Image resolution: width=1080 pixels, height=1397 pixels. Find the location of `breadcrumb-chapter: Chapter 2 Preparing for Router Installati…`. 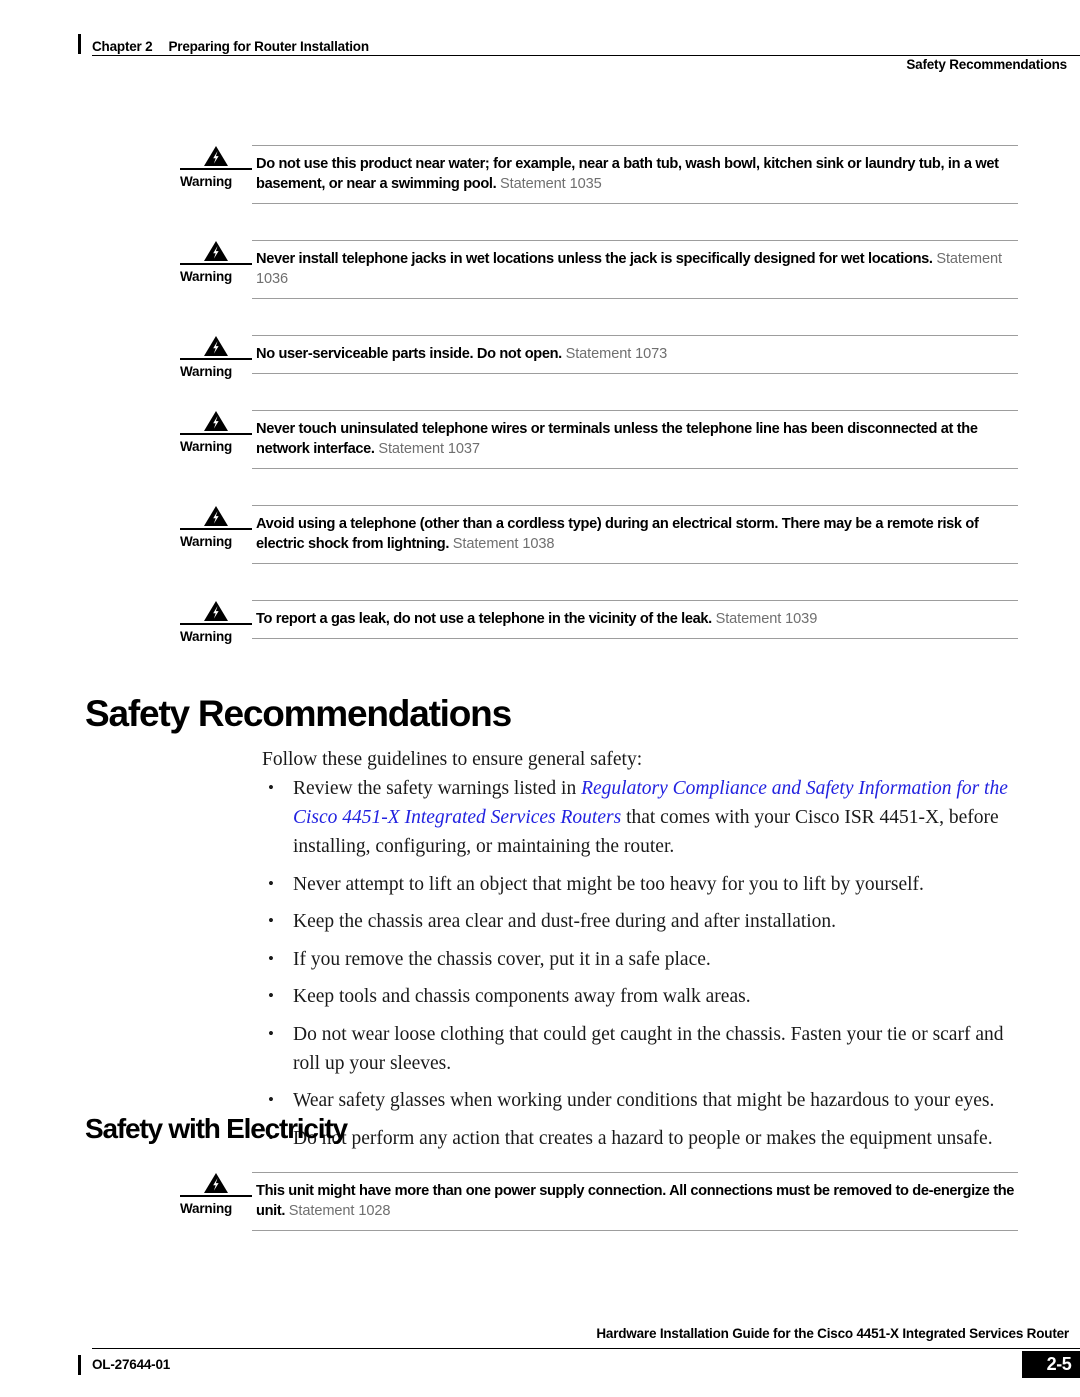

breadcrumb-chapter: Chapter 2 Preparing for Router Installati… is located at coordinates (230, 46).